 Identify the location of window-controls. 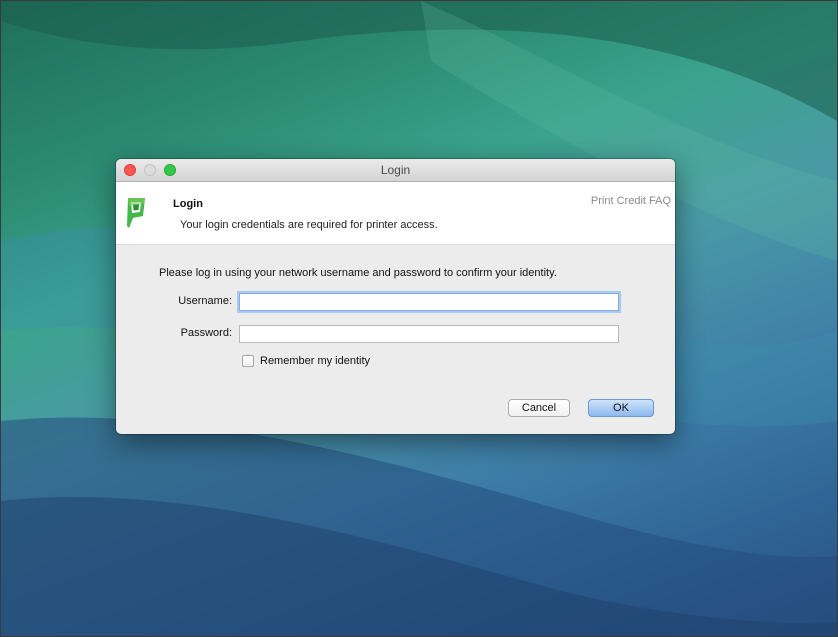
(150, 170).